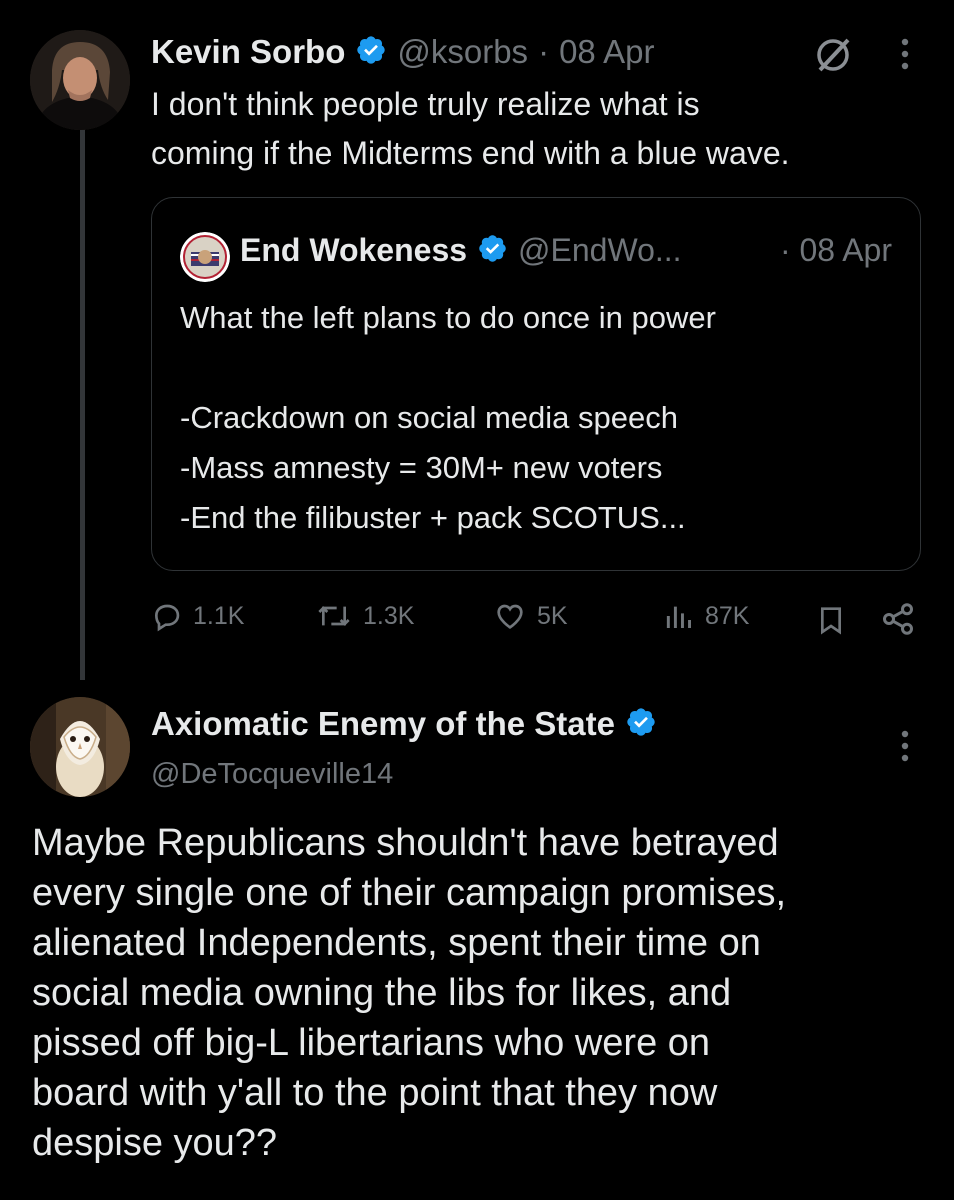  I want to click on views-count: 87K, so click(727, 615).